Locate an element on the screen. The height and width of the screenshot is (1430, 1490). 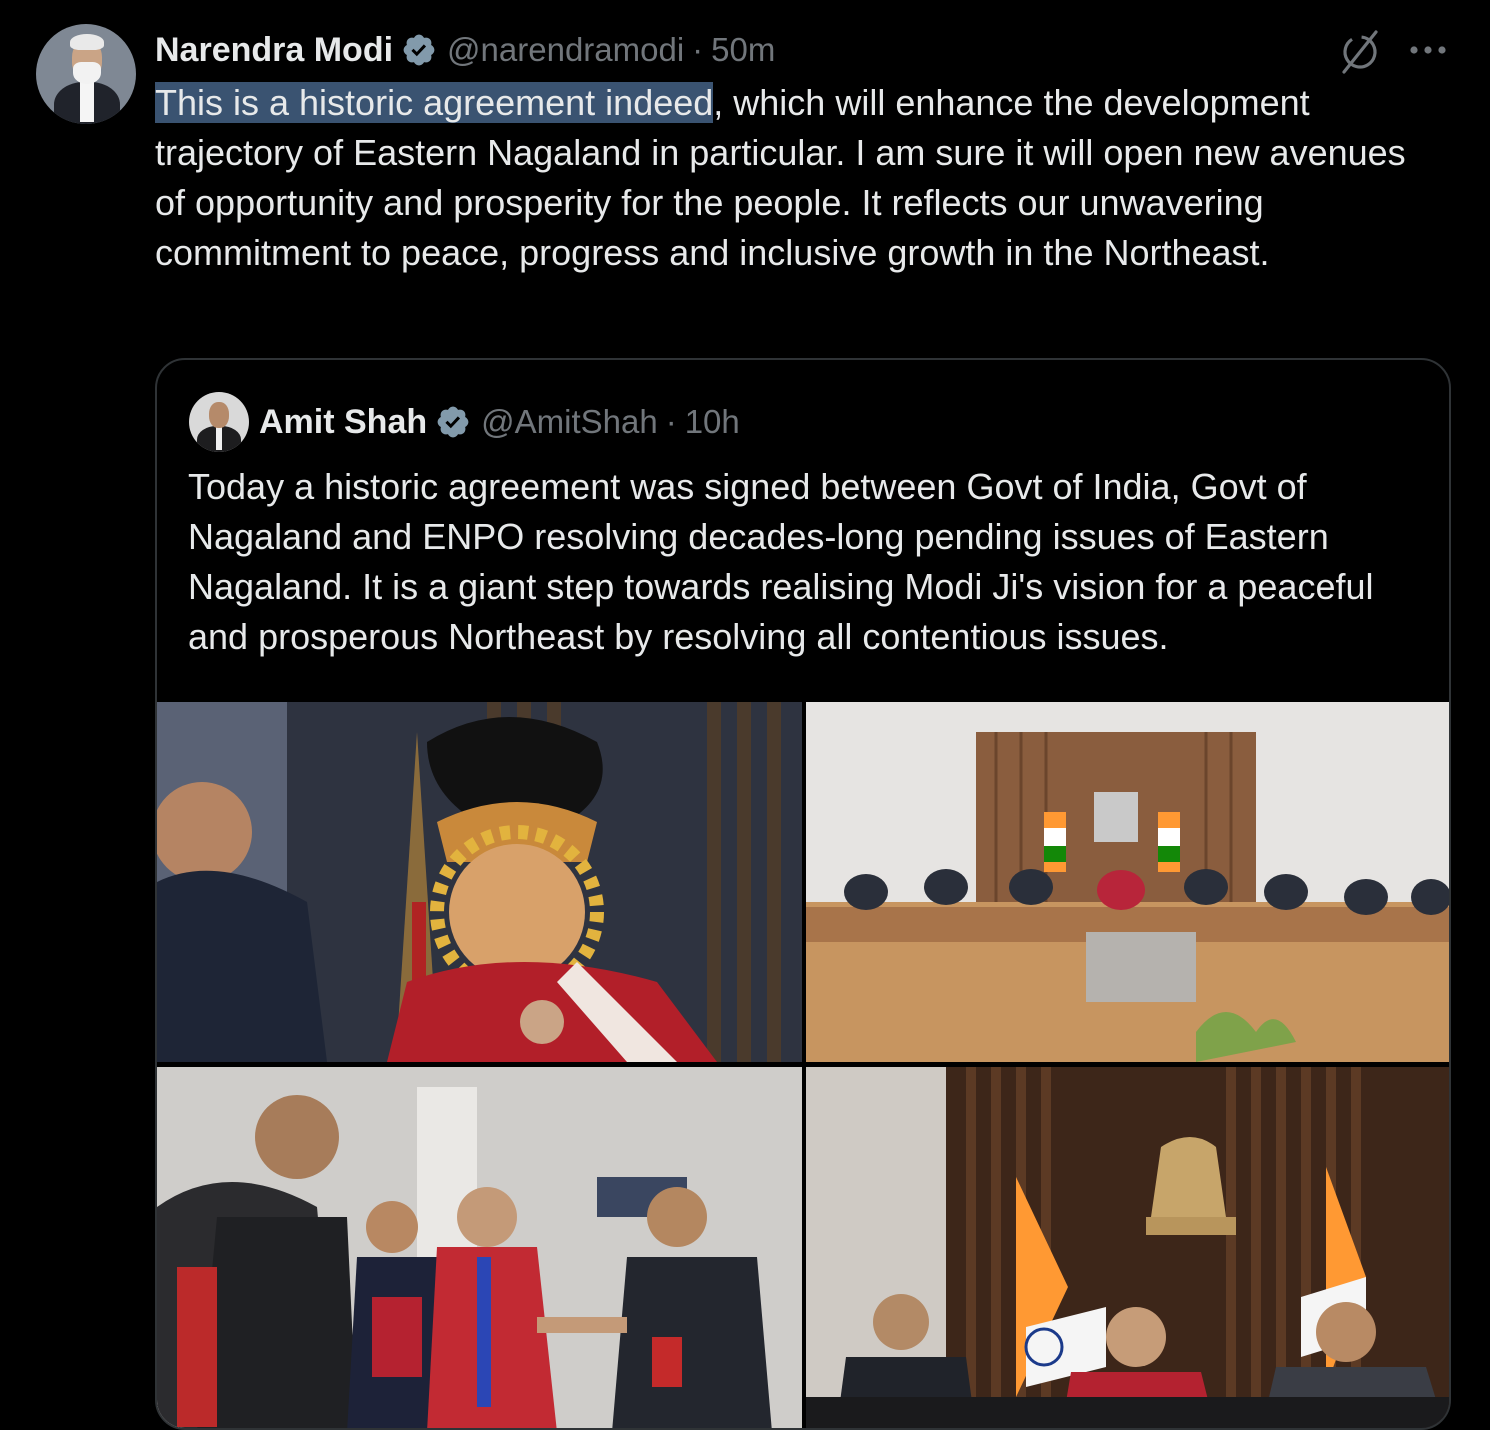
quoted-author-name: Amit Shah is located at coordinates (343, 421).